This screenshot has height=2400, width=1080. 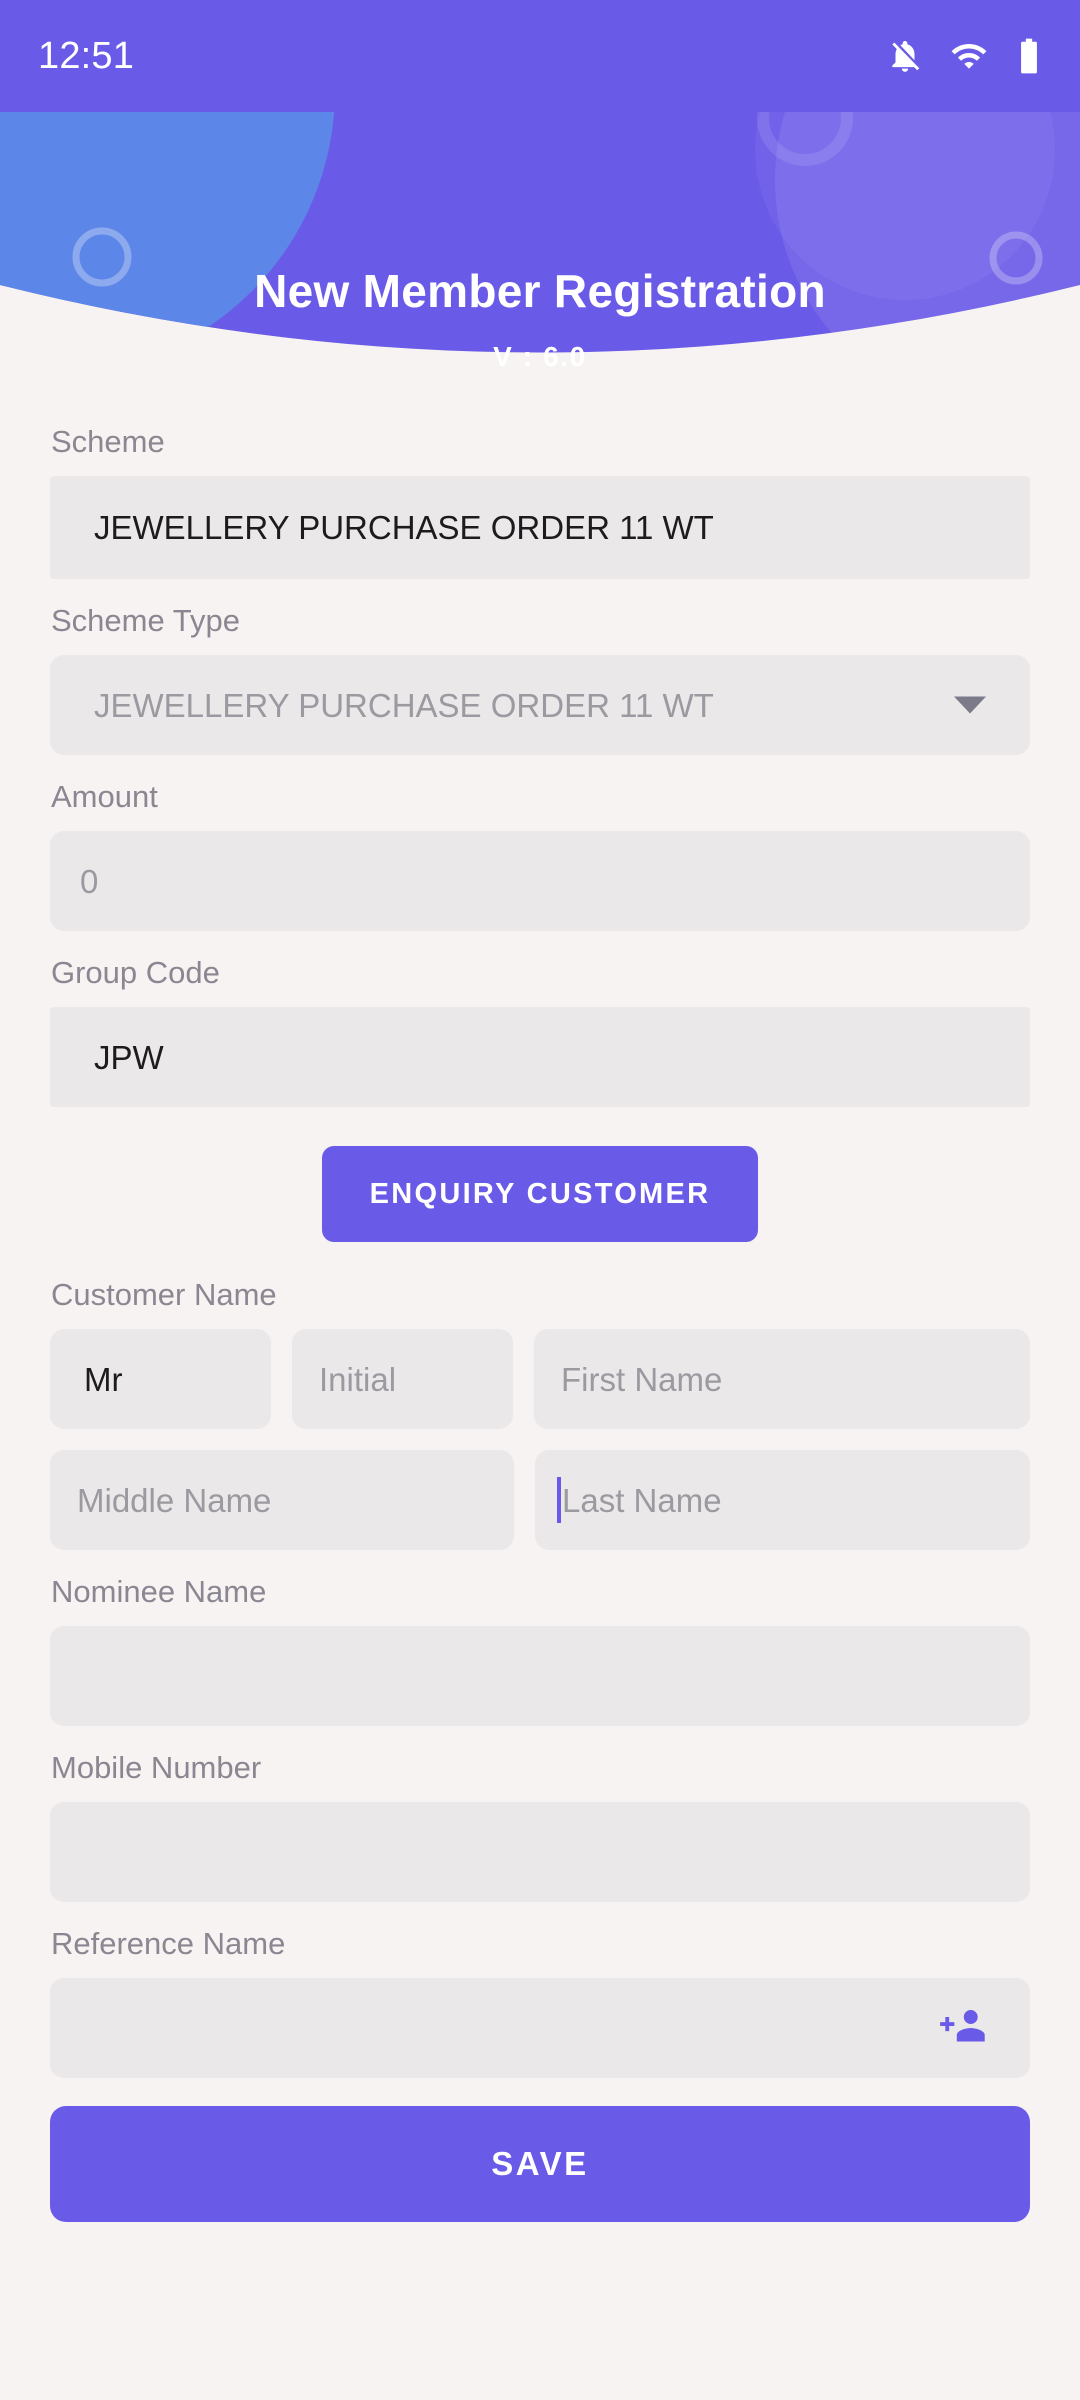 I want to click on scheme-field: JEWELLERY PURCHASE ORDER 11 WT, so click(x=540, y=527).